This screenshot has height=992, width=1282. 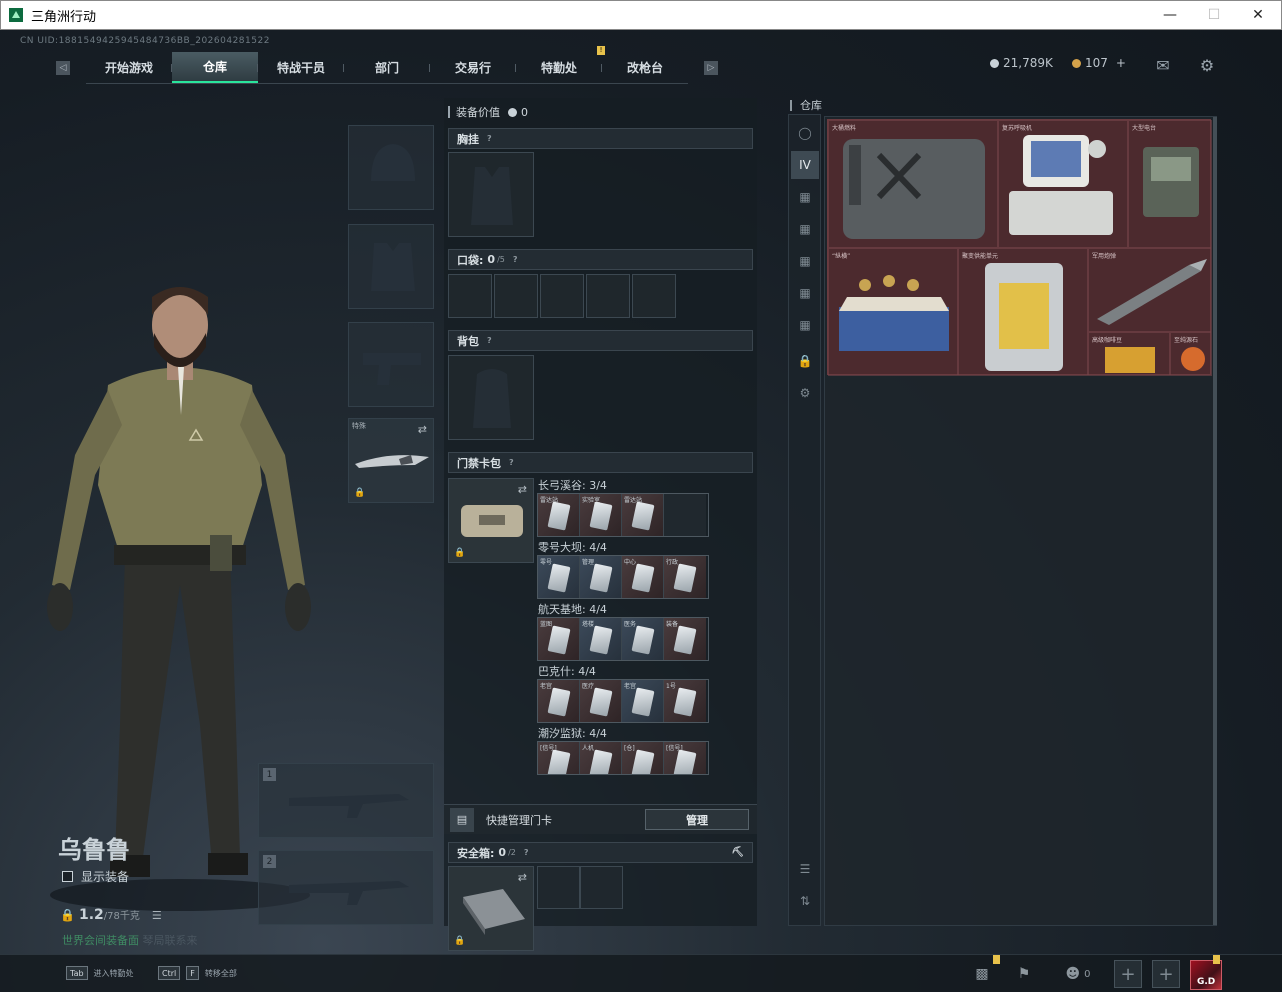 I want to click on keycard-item: 蓝图, so click(x=559, y=639).